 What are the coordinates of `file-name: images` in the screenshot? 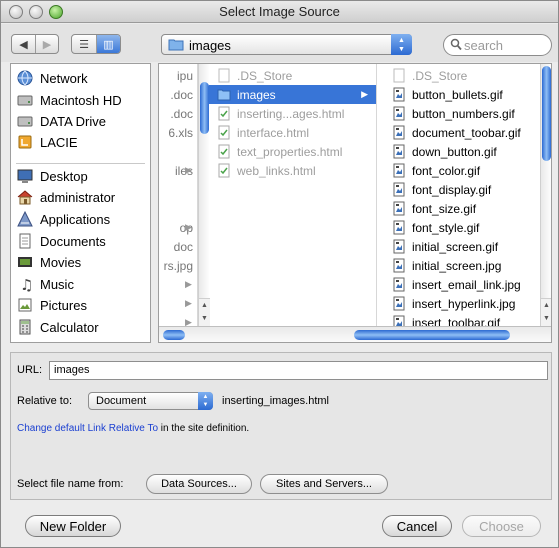 It's located at (256, 94).